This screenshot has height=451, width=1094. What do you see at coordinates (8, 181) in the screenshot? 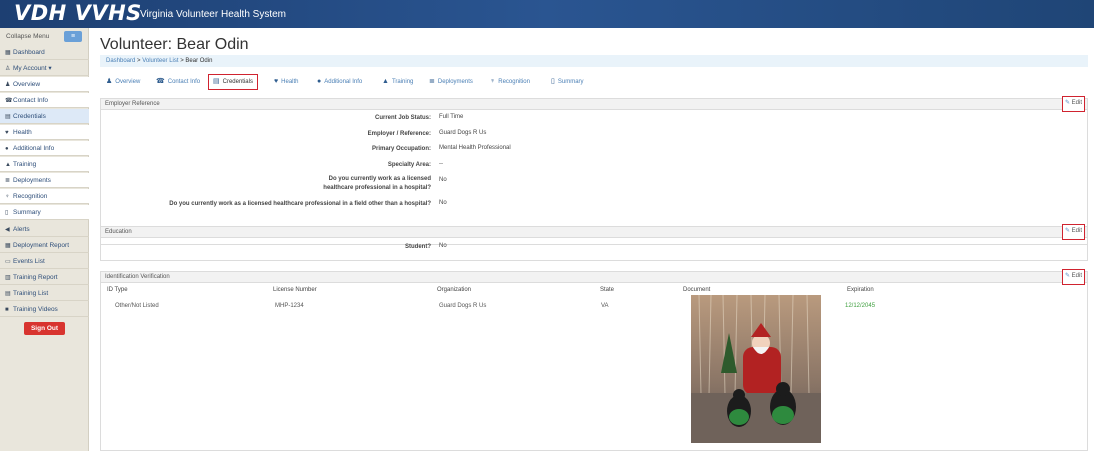
I see `list-icon: ≣` at bounding box center [8, 181].